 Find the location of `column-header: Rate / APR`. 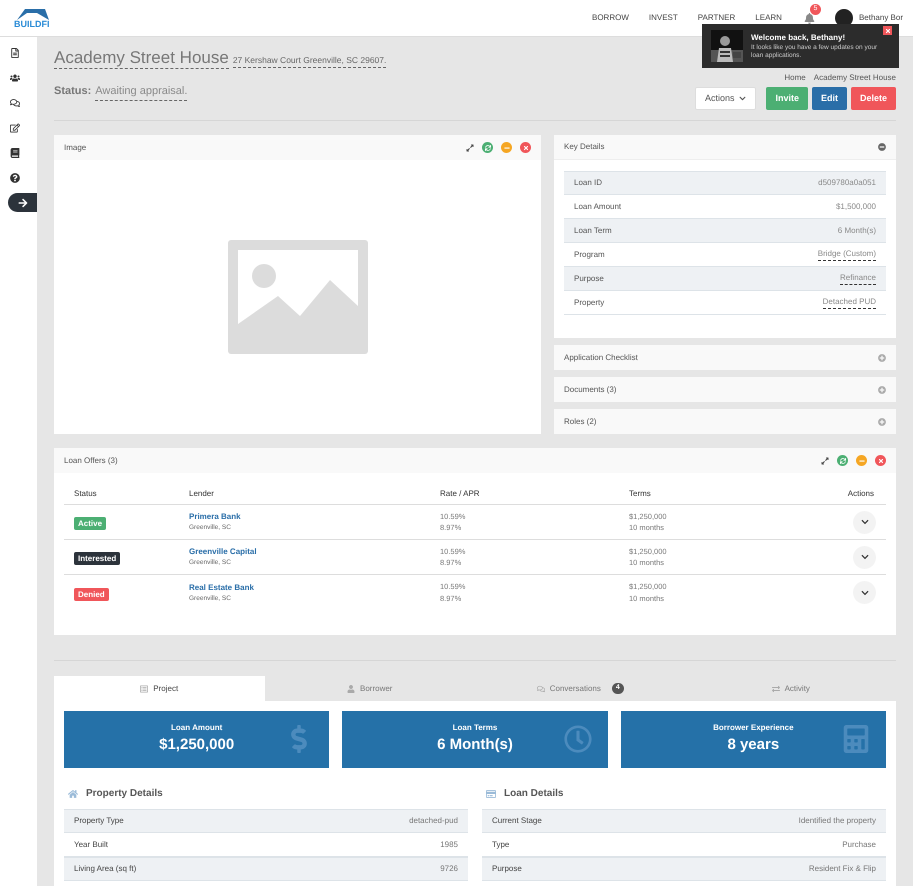

column-header: Rate / APR is located at coordinates (460, 494).